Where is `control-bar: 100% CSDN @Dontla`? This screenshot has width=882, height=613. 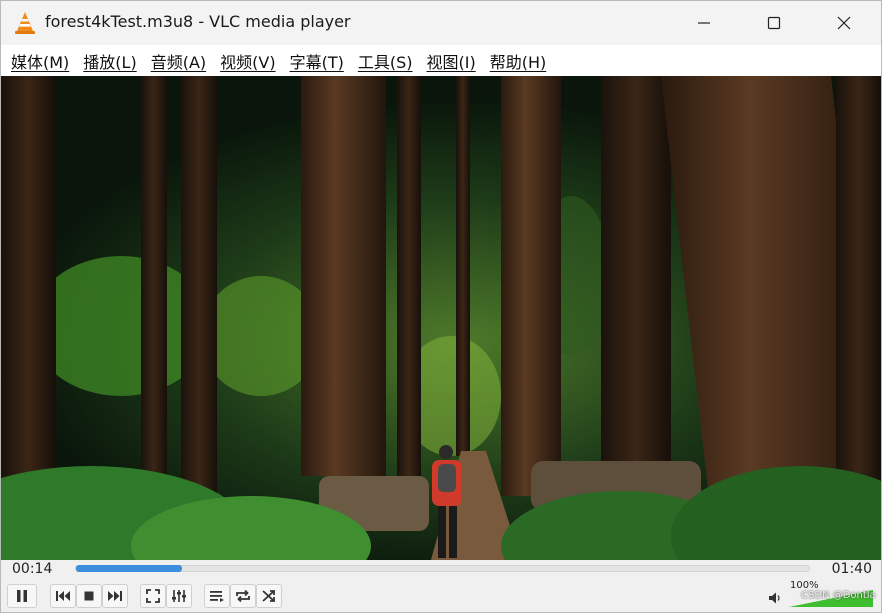
control-bar: 100% CSDN @Dontla is located at coordinates (441, 596).